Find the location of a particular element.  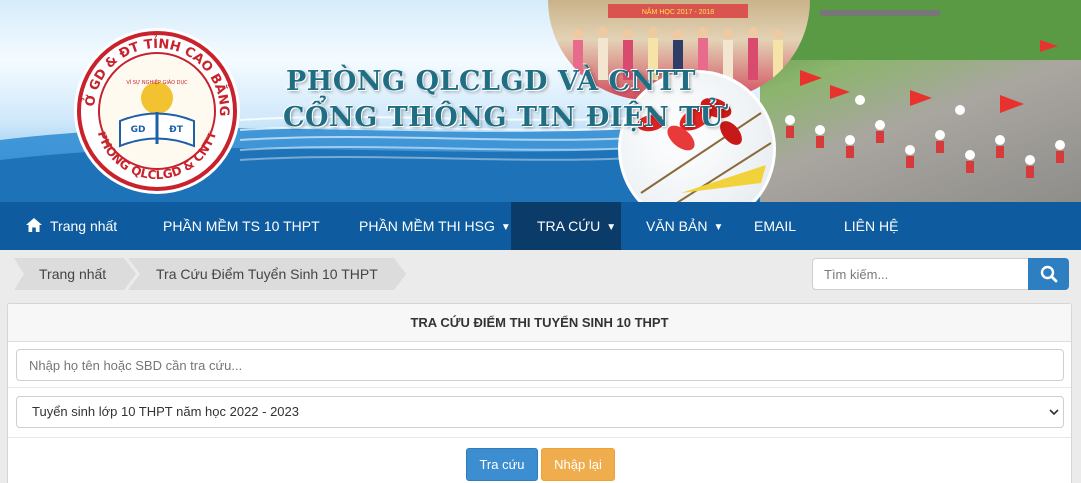

nav-email-label: EMAIL is located at coordinates (775, 226).